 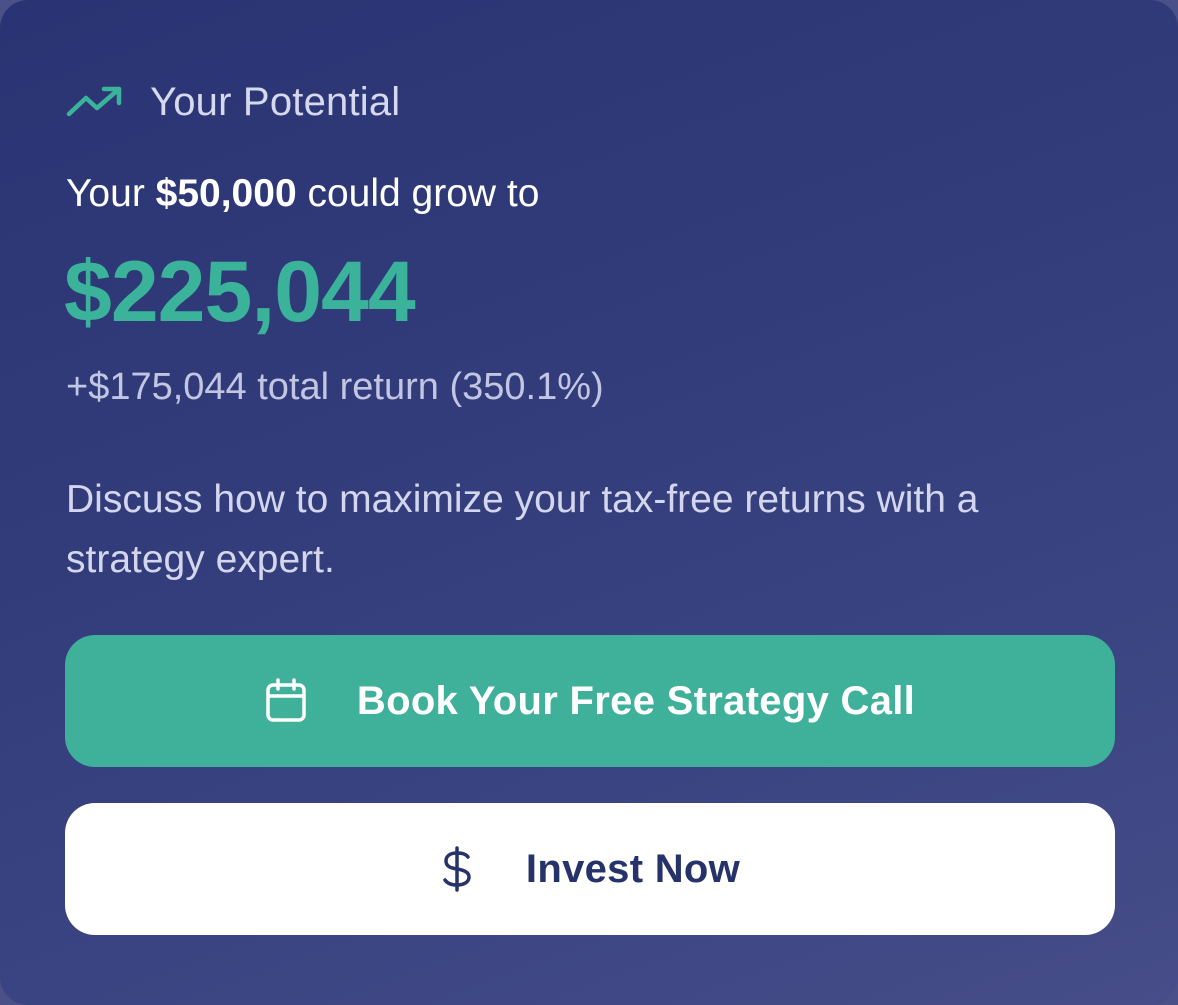 I want to click on future-value: $225,044, so click(x=240, y=292).